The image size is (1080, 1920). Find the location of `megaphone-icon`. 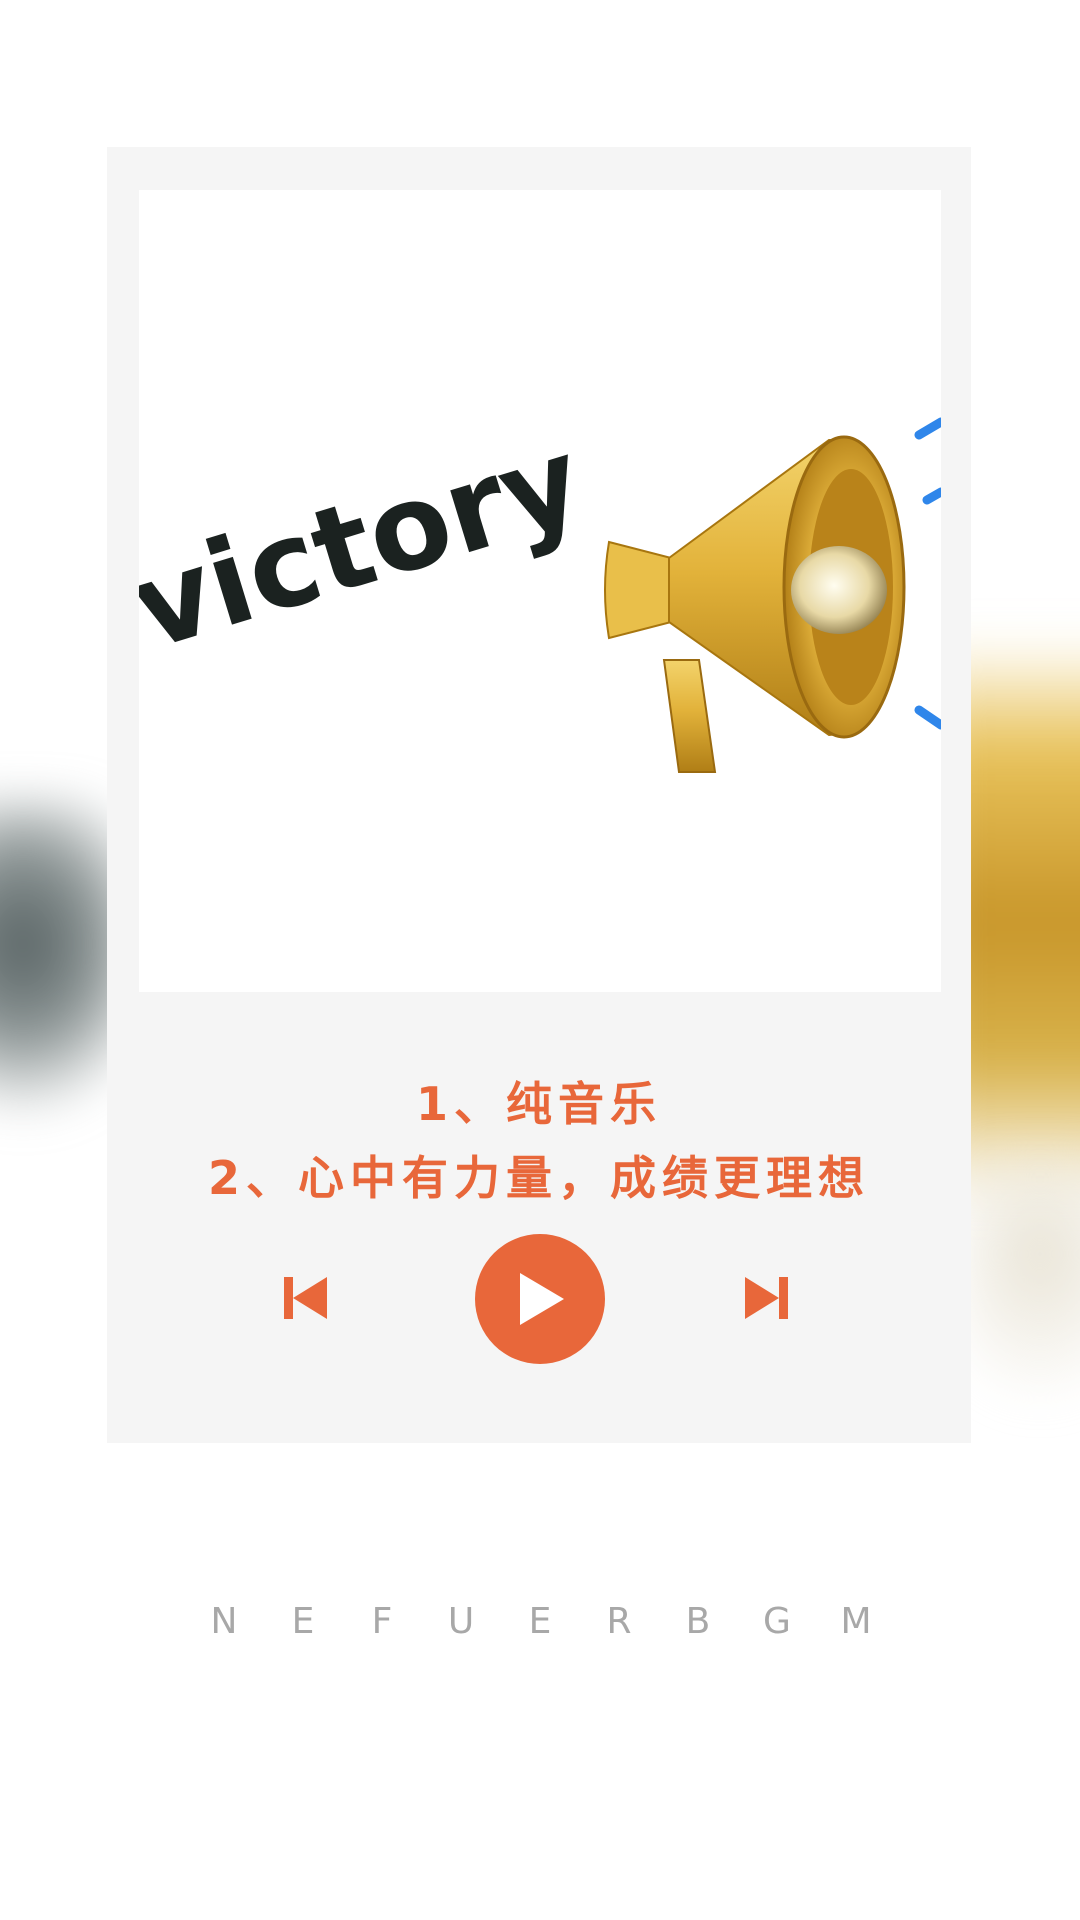

megaphone-icon is located at coordinates (772, 595).